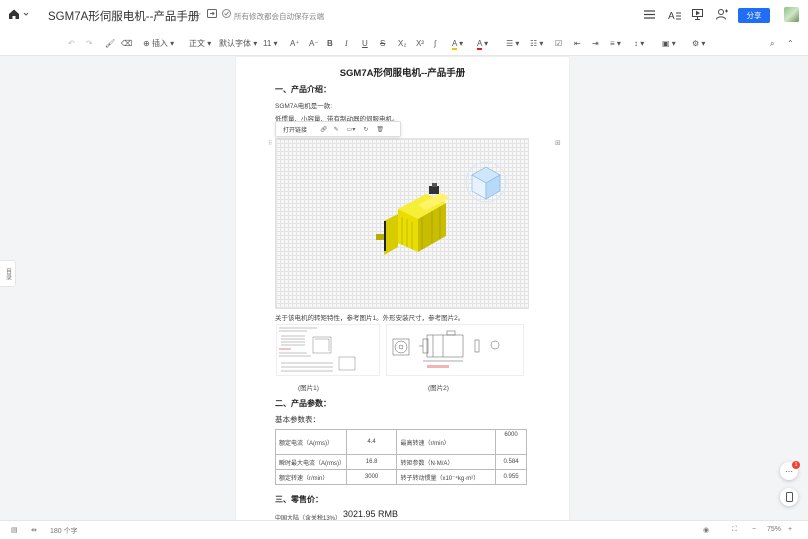 This screenshot has height=539, width=808. What do you see at coordinates (371, 442) in the screenshot?
I see `table-cell: 4.4` at bounding box center [371, 442].